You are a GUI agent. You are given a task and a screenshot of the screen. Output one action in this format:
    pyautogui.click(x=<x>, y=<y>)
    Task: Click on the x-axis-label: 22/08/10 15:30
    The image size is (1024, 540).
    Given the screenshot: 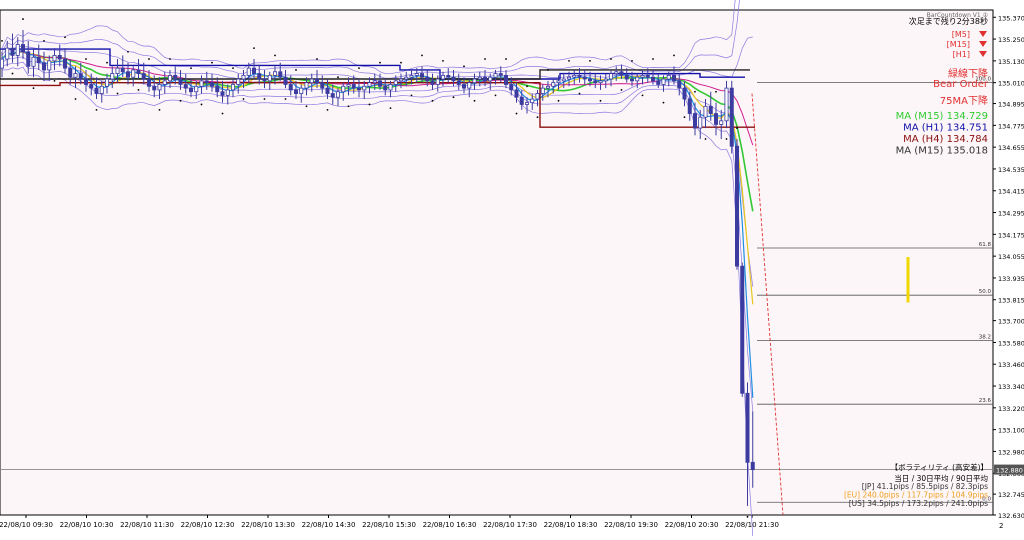 What is the action you would take?
    pyautogui.click(x=389, y=525)
    